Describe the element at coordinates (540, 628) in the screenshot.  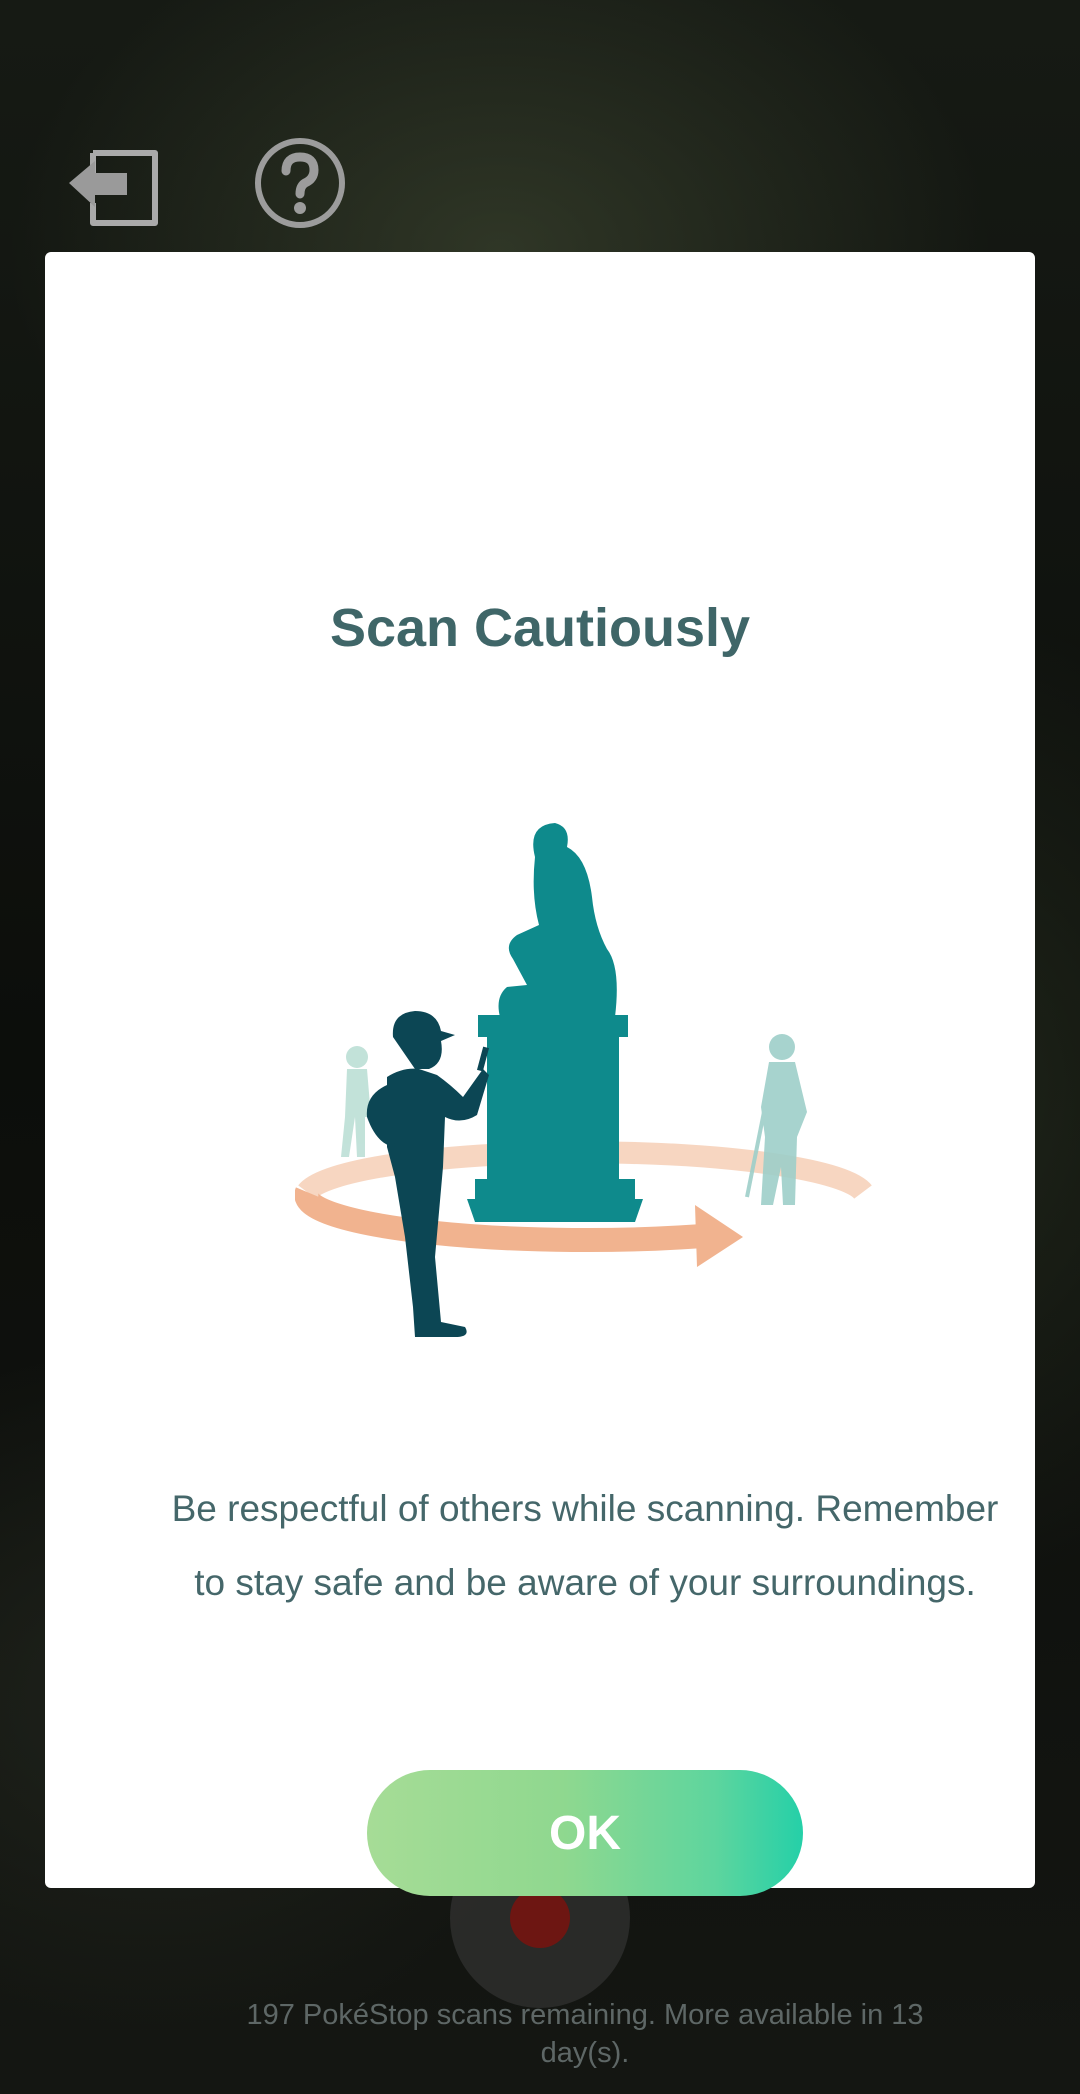
I see `dialog-title: Scan Cautiously` at that location.